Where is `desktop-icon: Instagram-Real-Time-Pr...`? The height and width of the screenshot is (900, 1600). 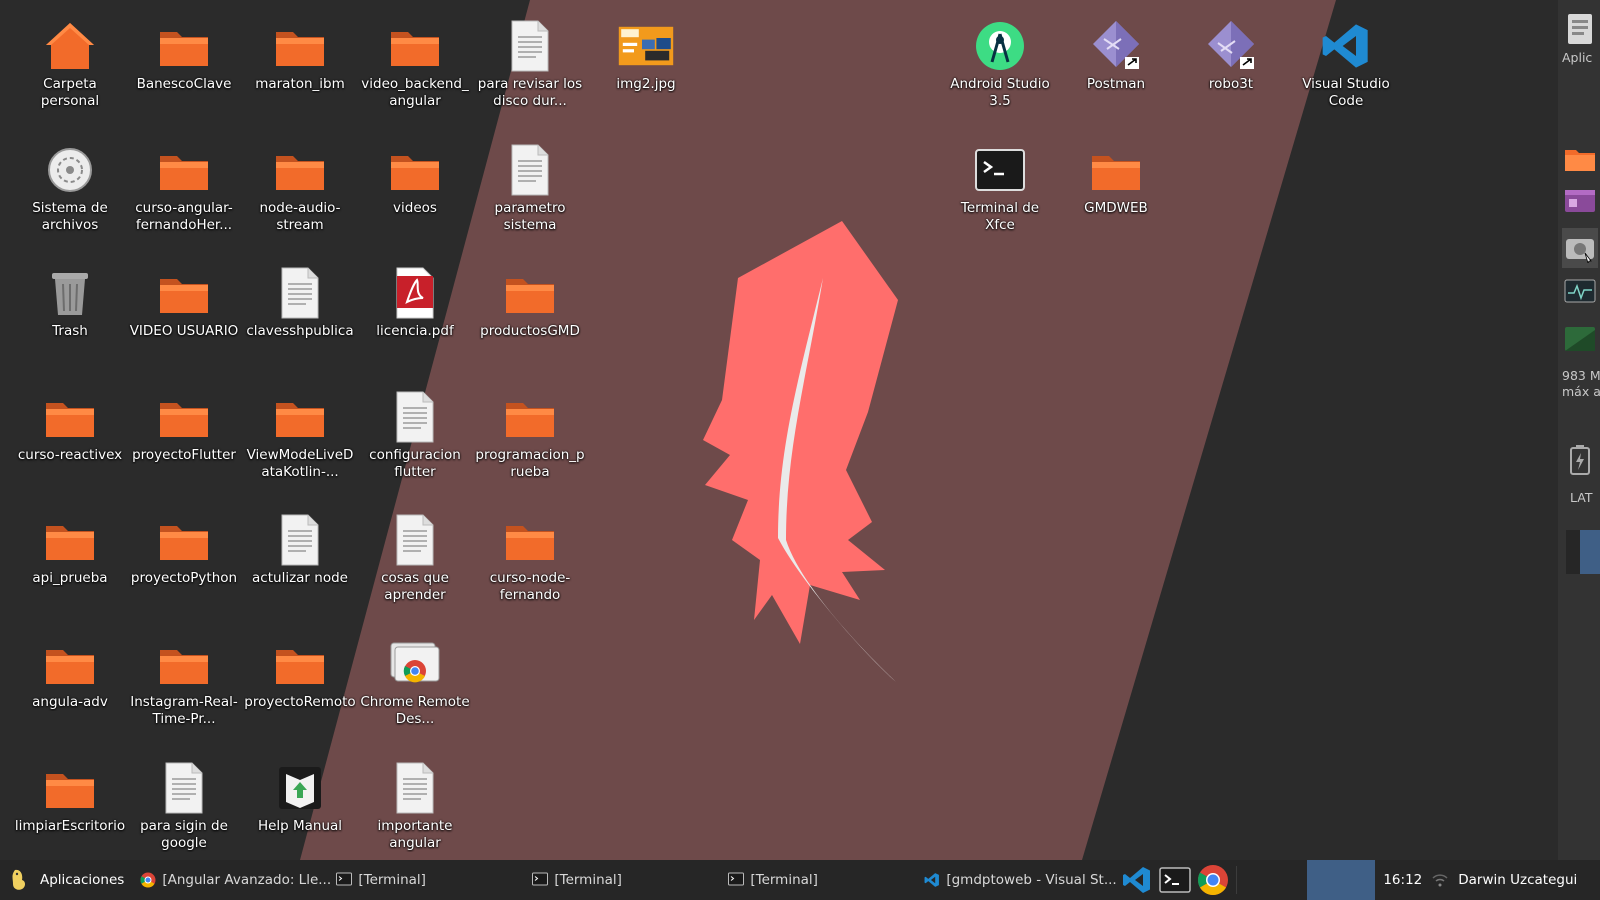 desktop-icon: Instagram-Real-Time-Pr... is located at coordinates (184, 682).